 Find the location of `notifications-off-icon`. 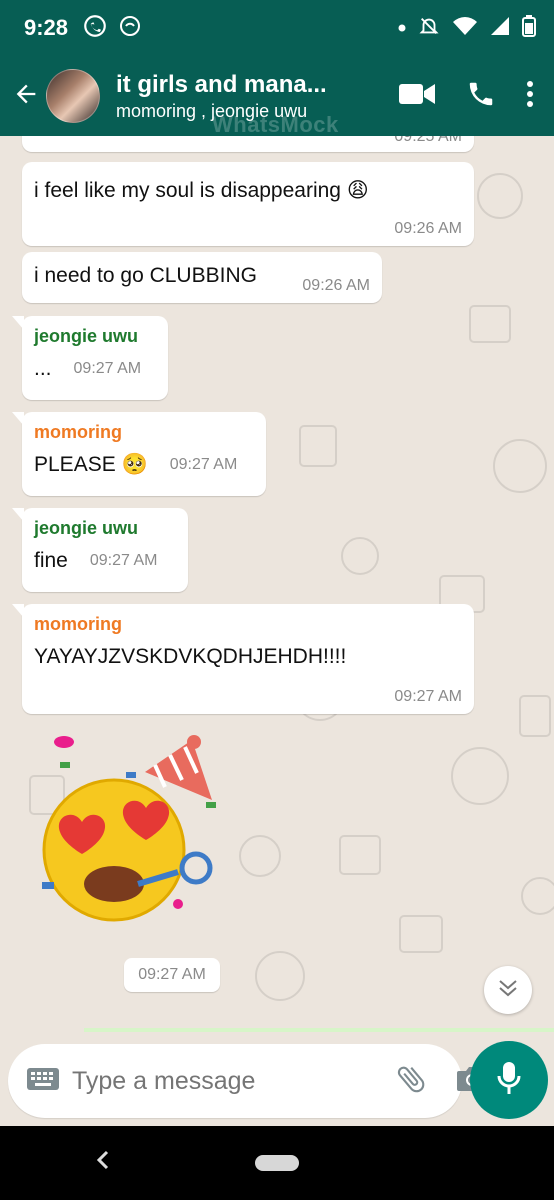

notifications-off-icon is located at coordinates (429, 28).